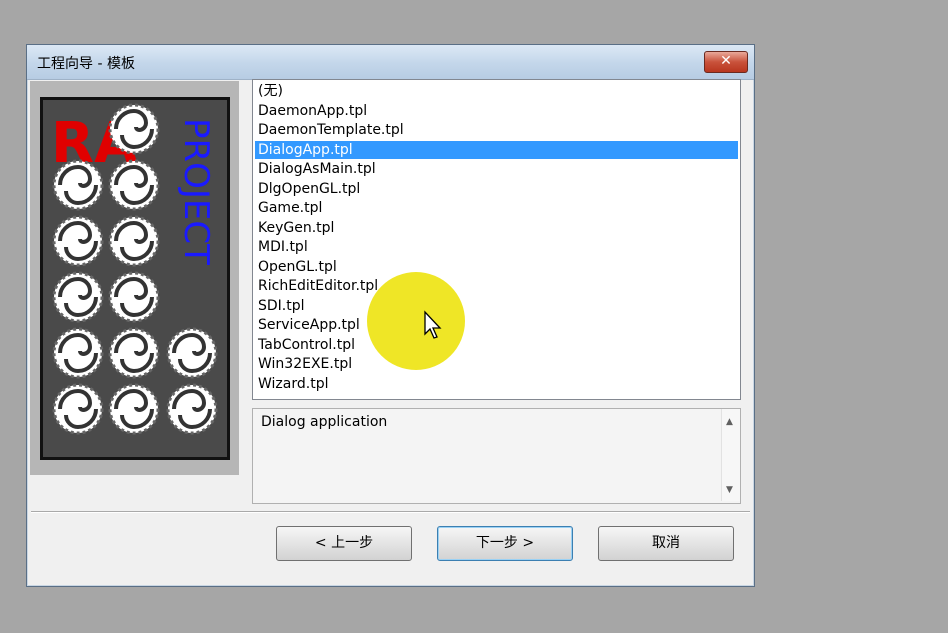  Describe the element at coordinates (324, 422) in the screenshot. I see `template-description: Dialog application` at that location.